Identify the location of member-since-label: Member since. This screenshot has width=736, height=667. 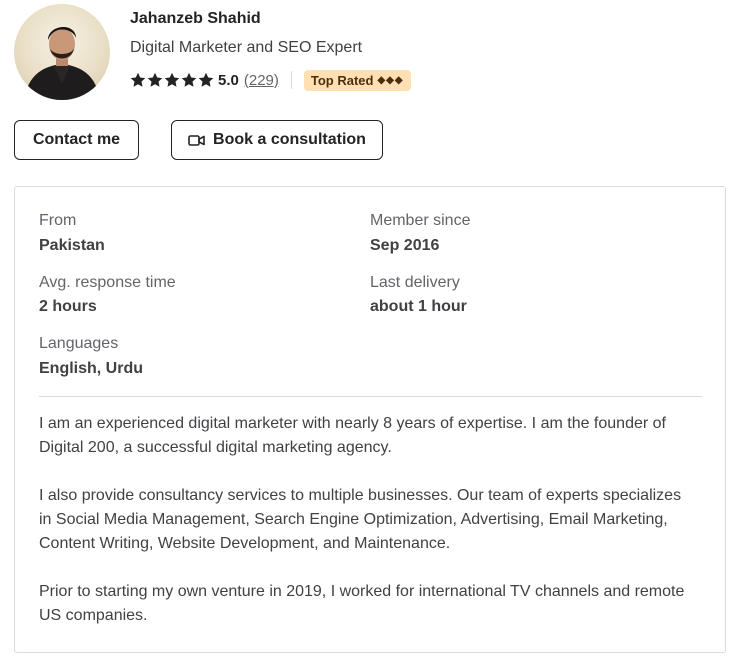
(420, 220).